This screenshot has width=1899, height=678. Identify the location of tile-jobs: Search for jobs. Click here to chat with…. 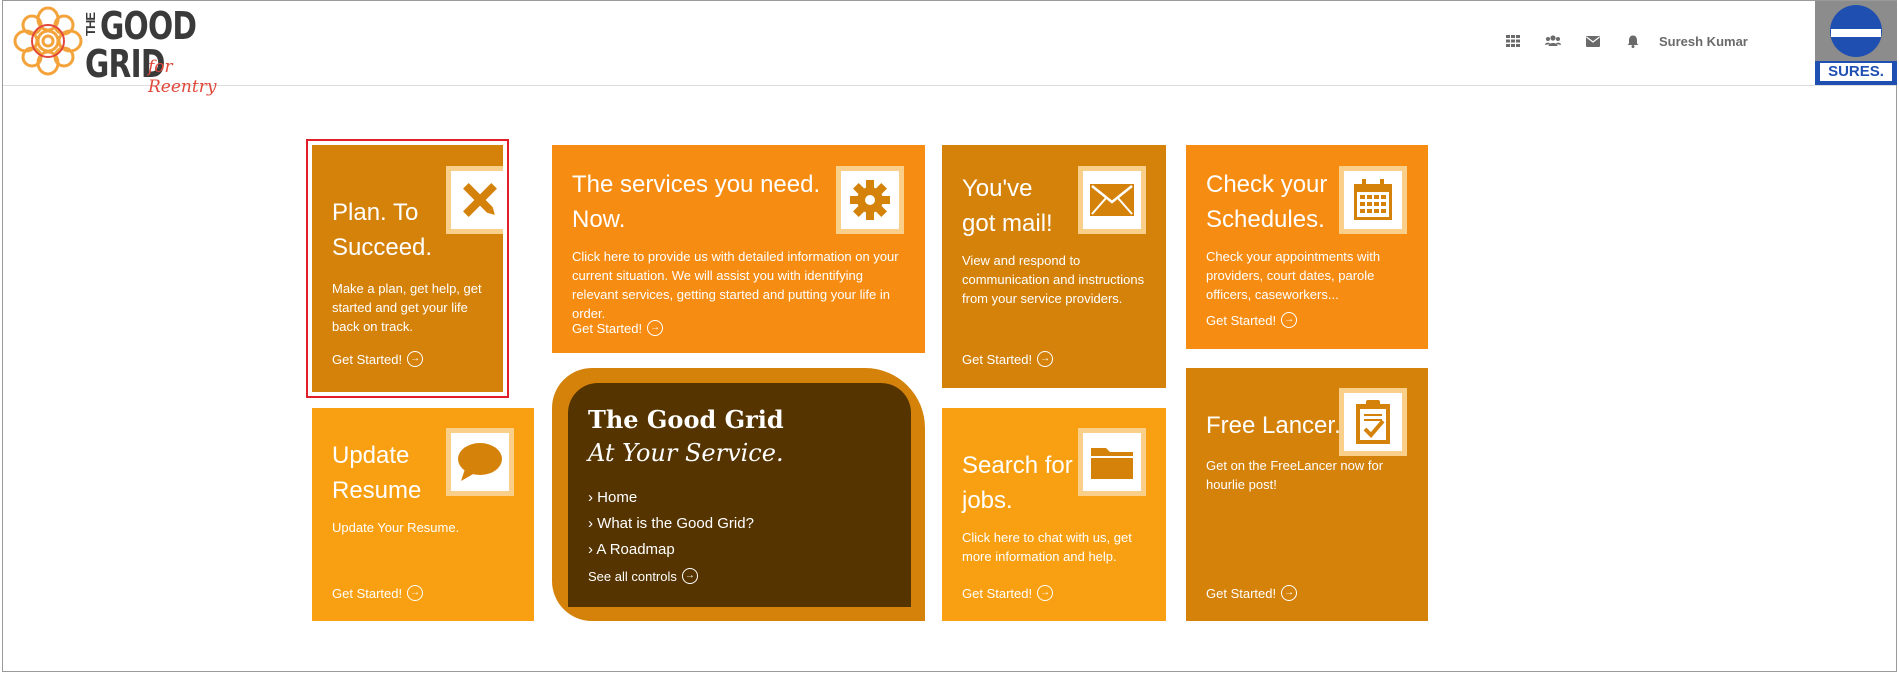
(1054, 514).